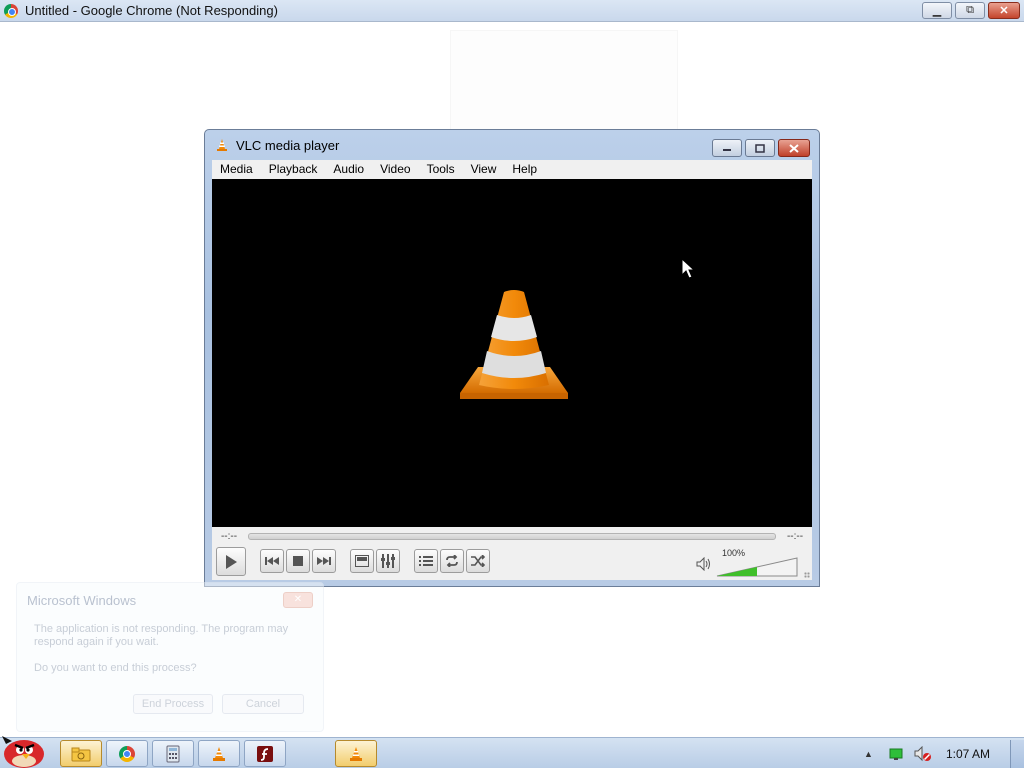 This screenshot has height=768, width=1024. What do you see at coordinates (512, 752) in the screenshot?
I see `taskbar: ▲ 1:07 AM` at bounding box center [512, 752].